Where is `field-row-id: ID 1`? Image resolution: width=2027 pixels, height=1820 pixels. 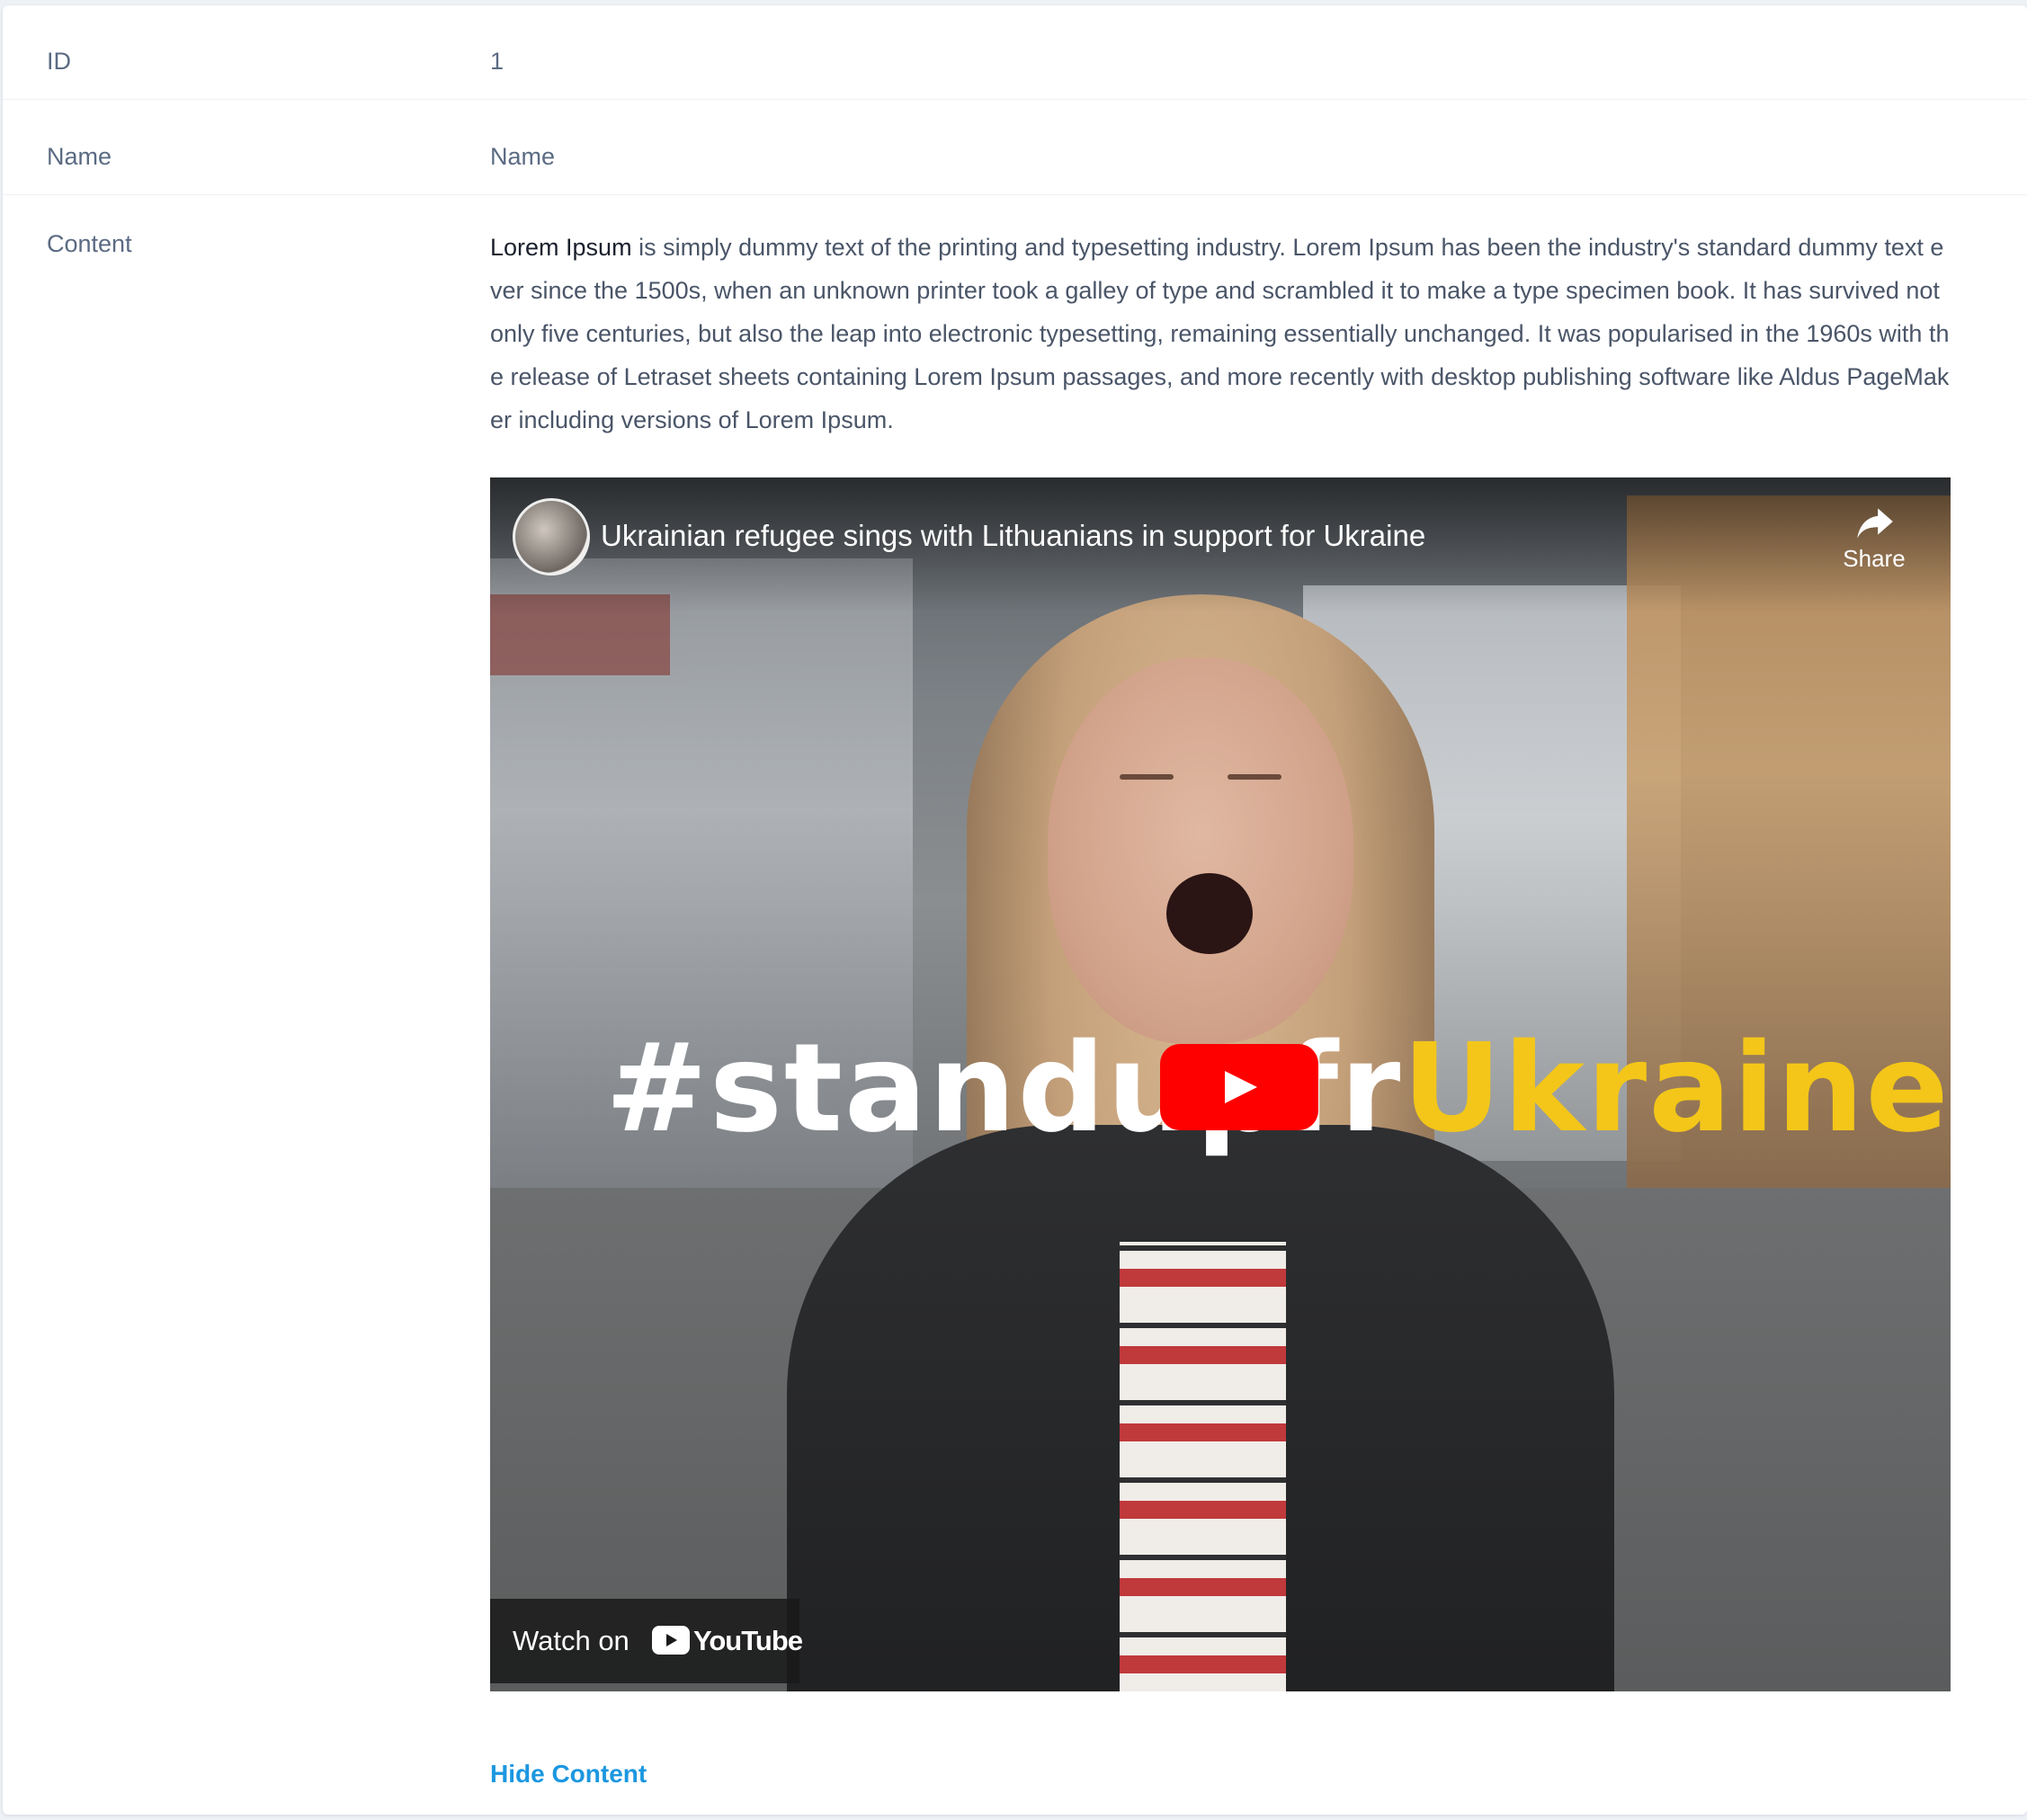 field-row-id: ID 1 is located at coordinates (1015, 52).